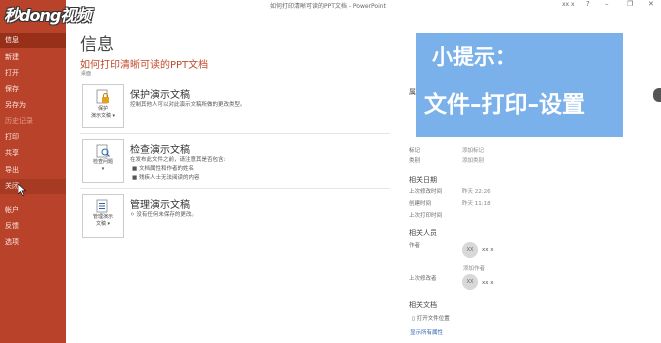  Describe the element at coordinates (33, 186) in the screenshot. I see `sidebar-item-close: 关闭` at that location.